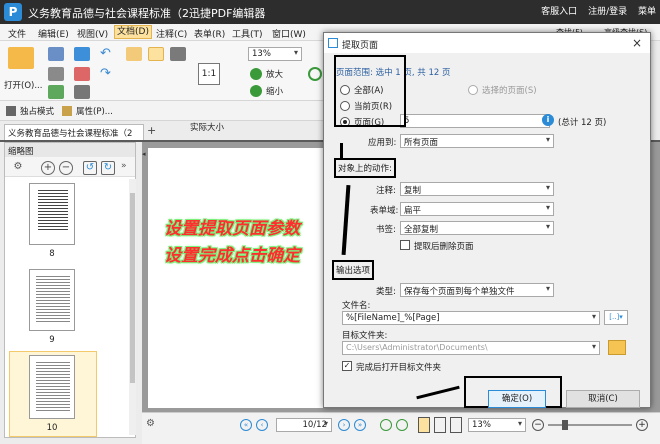 The width and height of the screenshot is (660, 444). I want to click on next-page-icon: ›, so click(344, 425).